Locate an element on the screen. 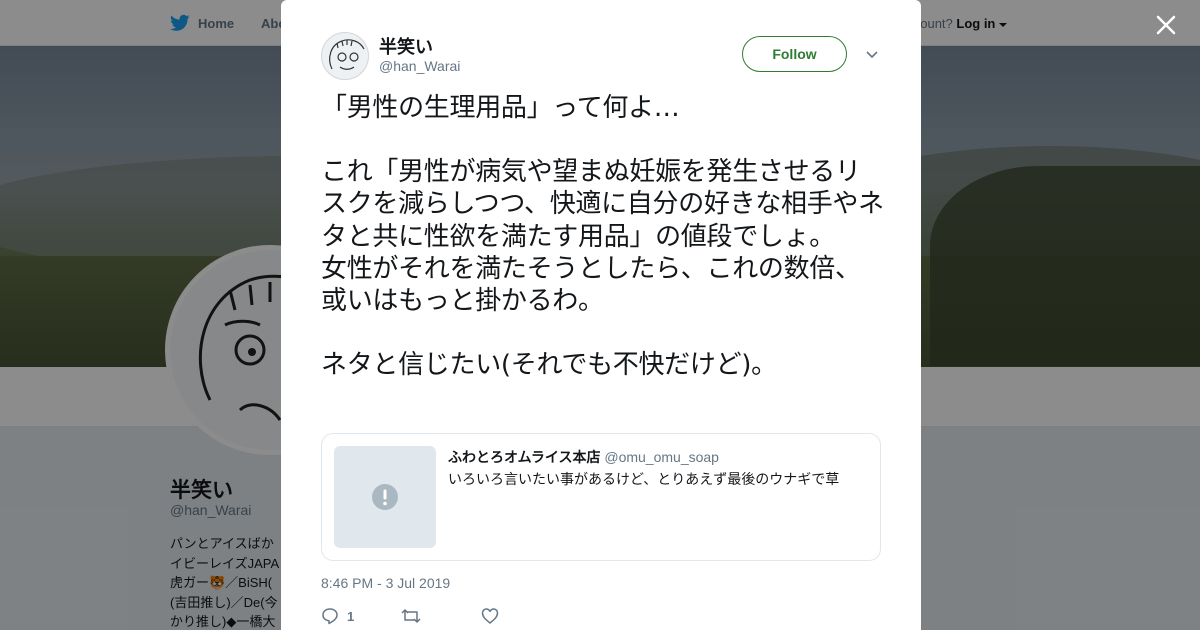  reply-button: 1 is located at coordinates (361, 616).